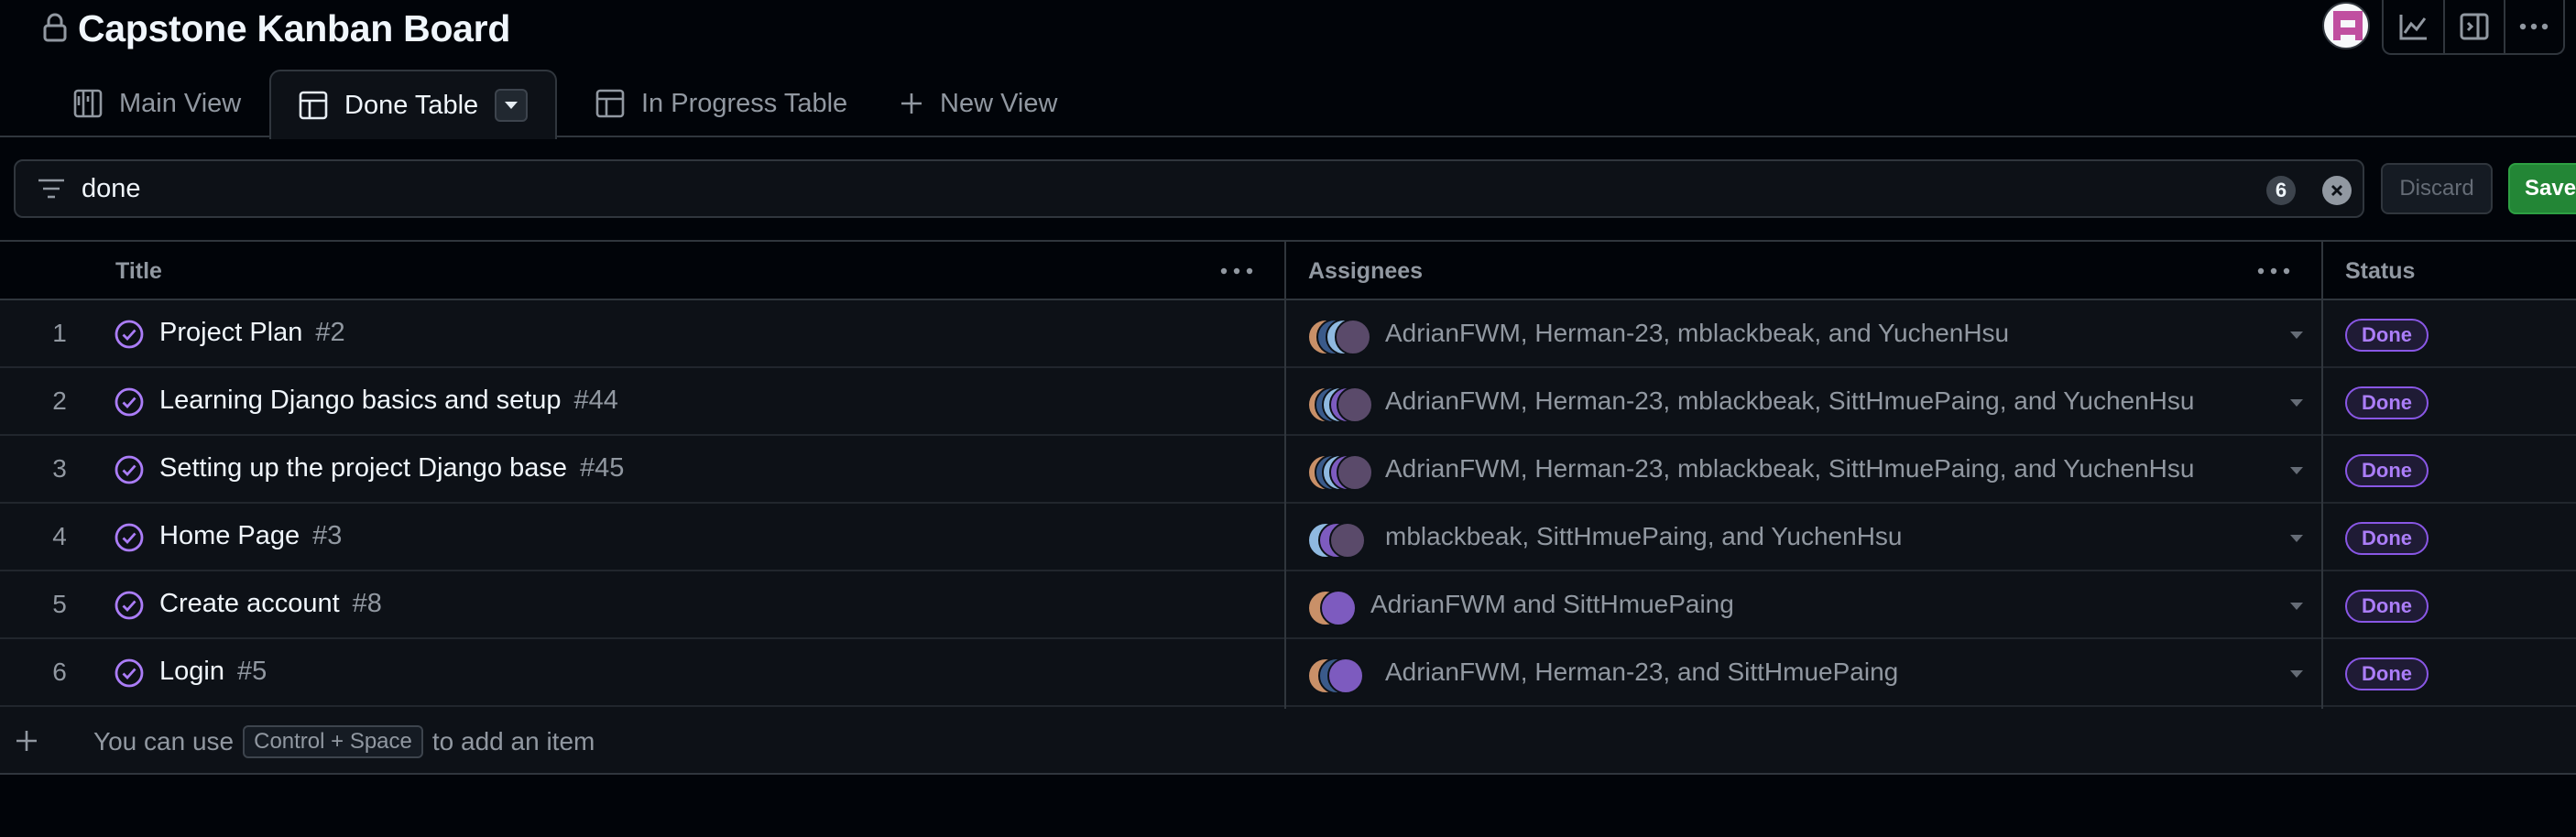 Image resolution: width=2576 pixels, height=837 pixels. Describe the element at coordinates (249, 603) in the screenshot. I see `item-title-text: Create account` at that location.